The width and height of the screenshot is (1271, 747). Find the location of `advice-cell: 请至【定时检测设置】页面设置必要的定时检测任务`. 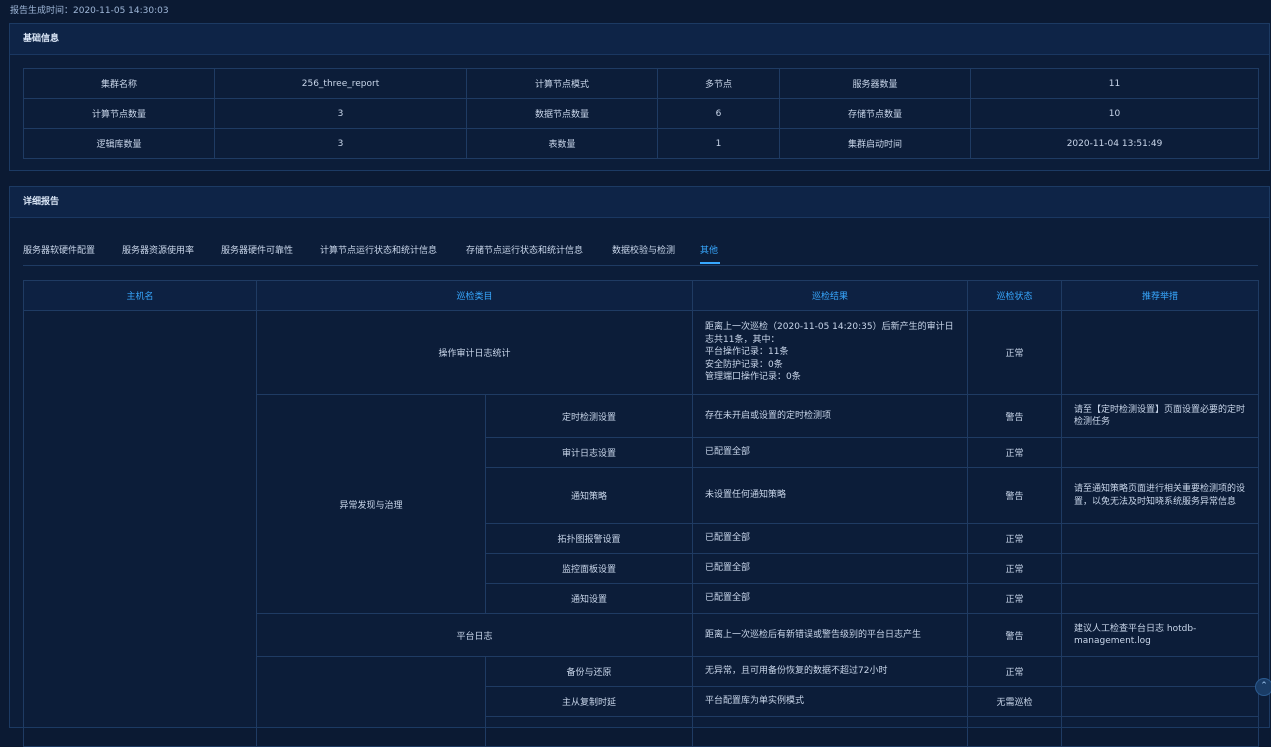

advice-cell: 请至【定时检测设置】页面设置必要的定时检测任务 is located at coordinates (1160, 416).